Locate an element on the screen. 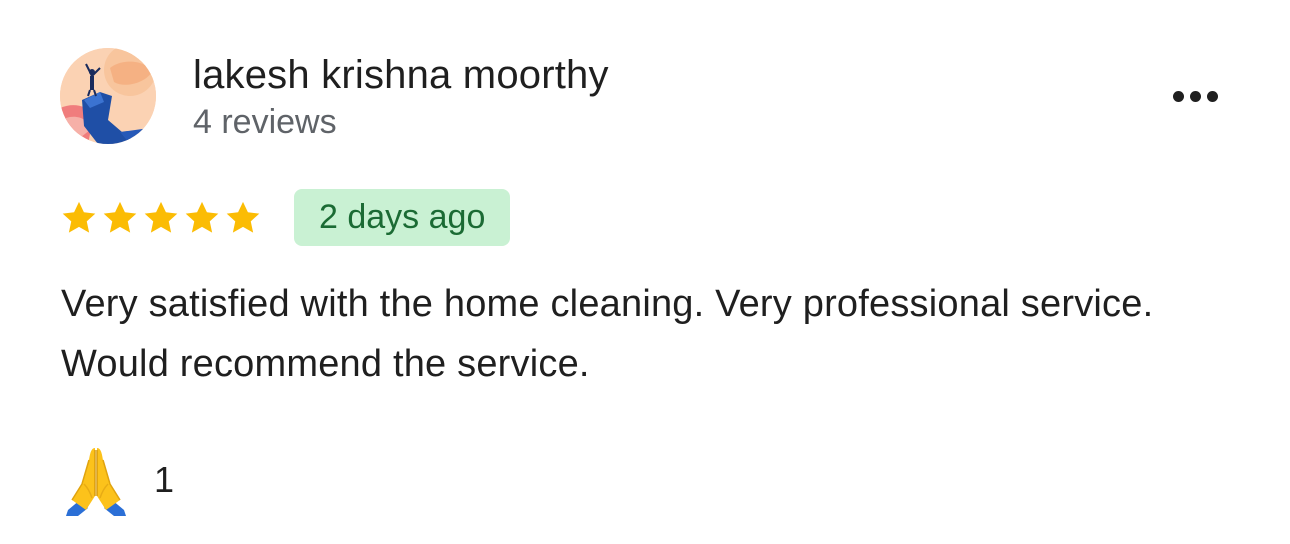  author-name: lakesh krishna moorthy is located at coordinates (401, 75).